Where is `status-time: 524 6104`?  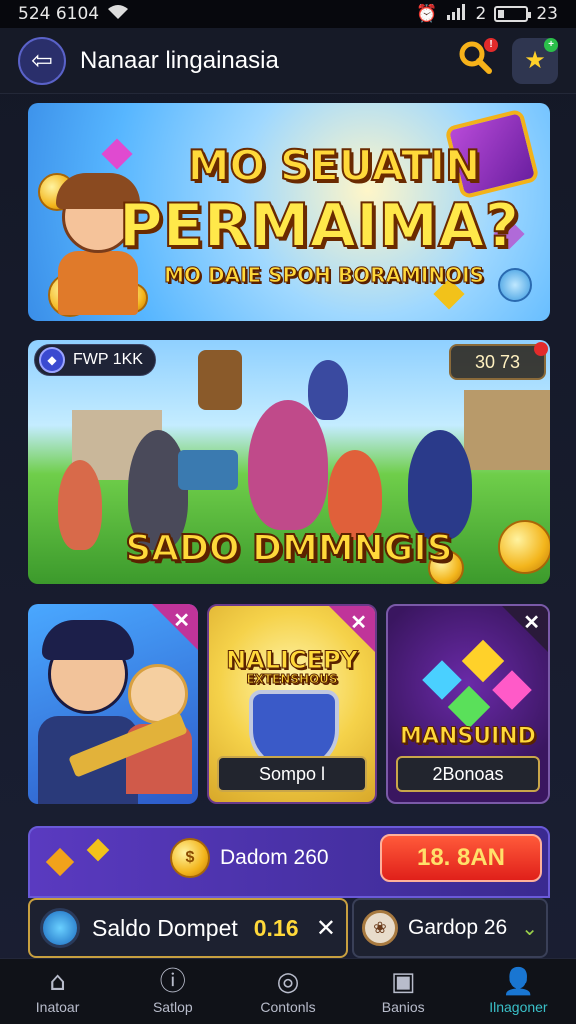
status-time: 524 6104 is located at coordinates (59, 14).